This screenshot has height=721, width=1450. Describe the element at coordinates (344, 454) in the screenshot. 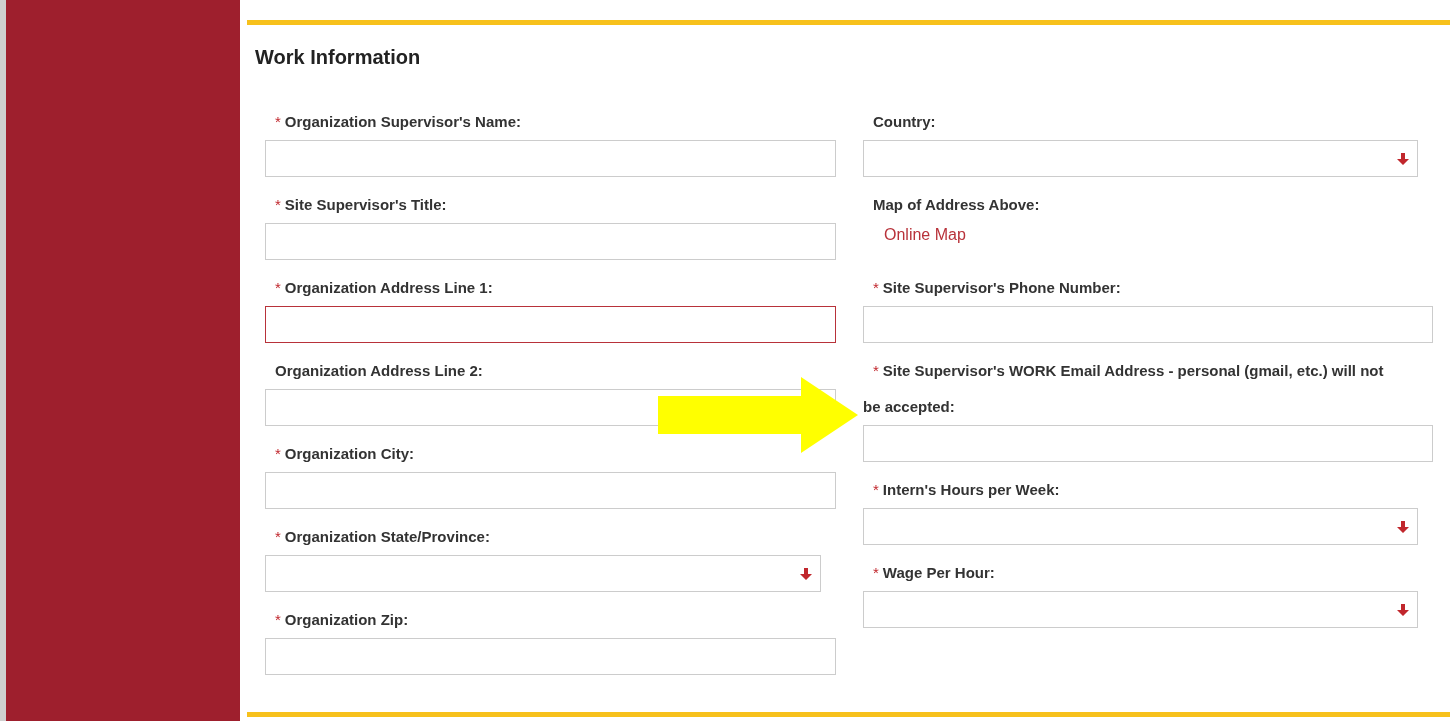

I see `field-label: * Organization City:` at that location.